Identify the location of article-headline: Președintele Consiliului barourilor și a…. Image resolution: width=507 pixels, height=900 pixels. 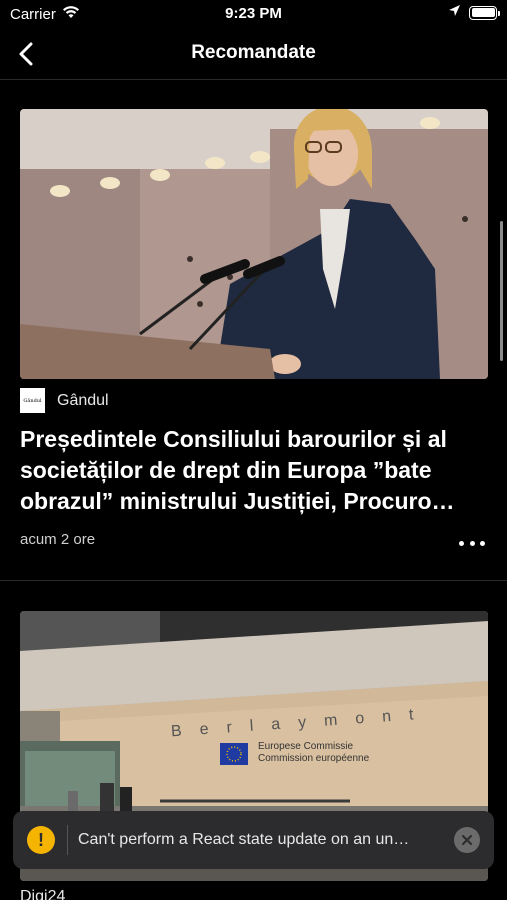
(255, 470).